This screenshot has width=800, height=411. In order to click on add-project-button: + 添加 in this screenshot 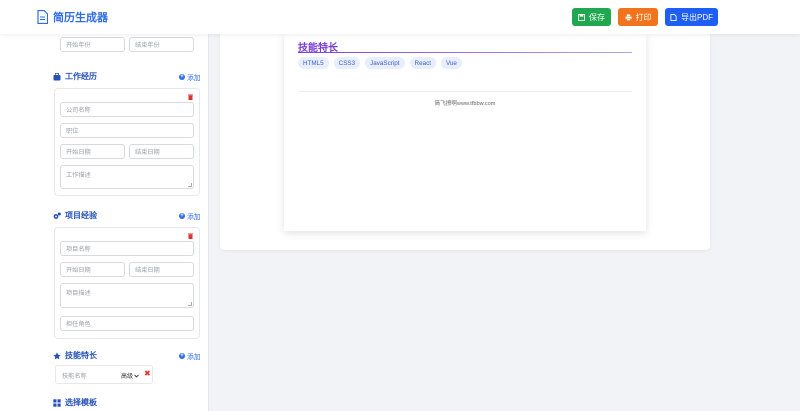, I will do `click(190, 216)`.